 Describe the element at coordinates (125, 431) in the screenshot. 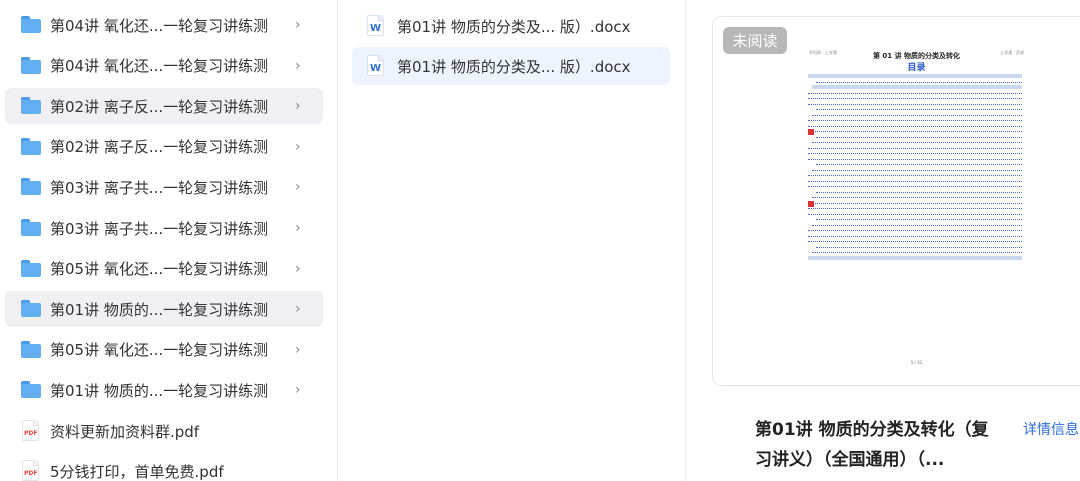

I see `pdf-file-label: 资料更新加资料群.pdf` at that location.